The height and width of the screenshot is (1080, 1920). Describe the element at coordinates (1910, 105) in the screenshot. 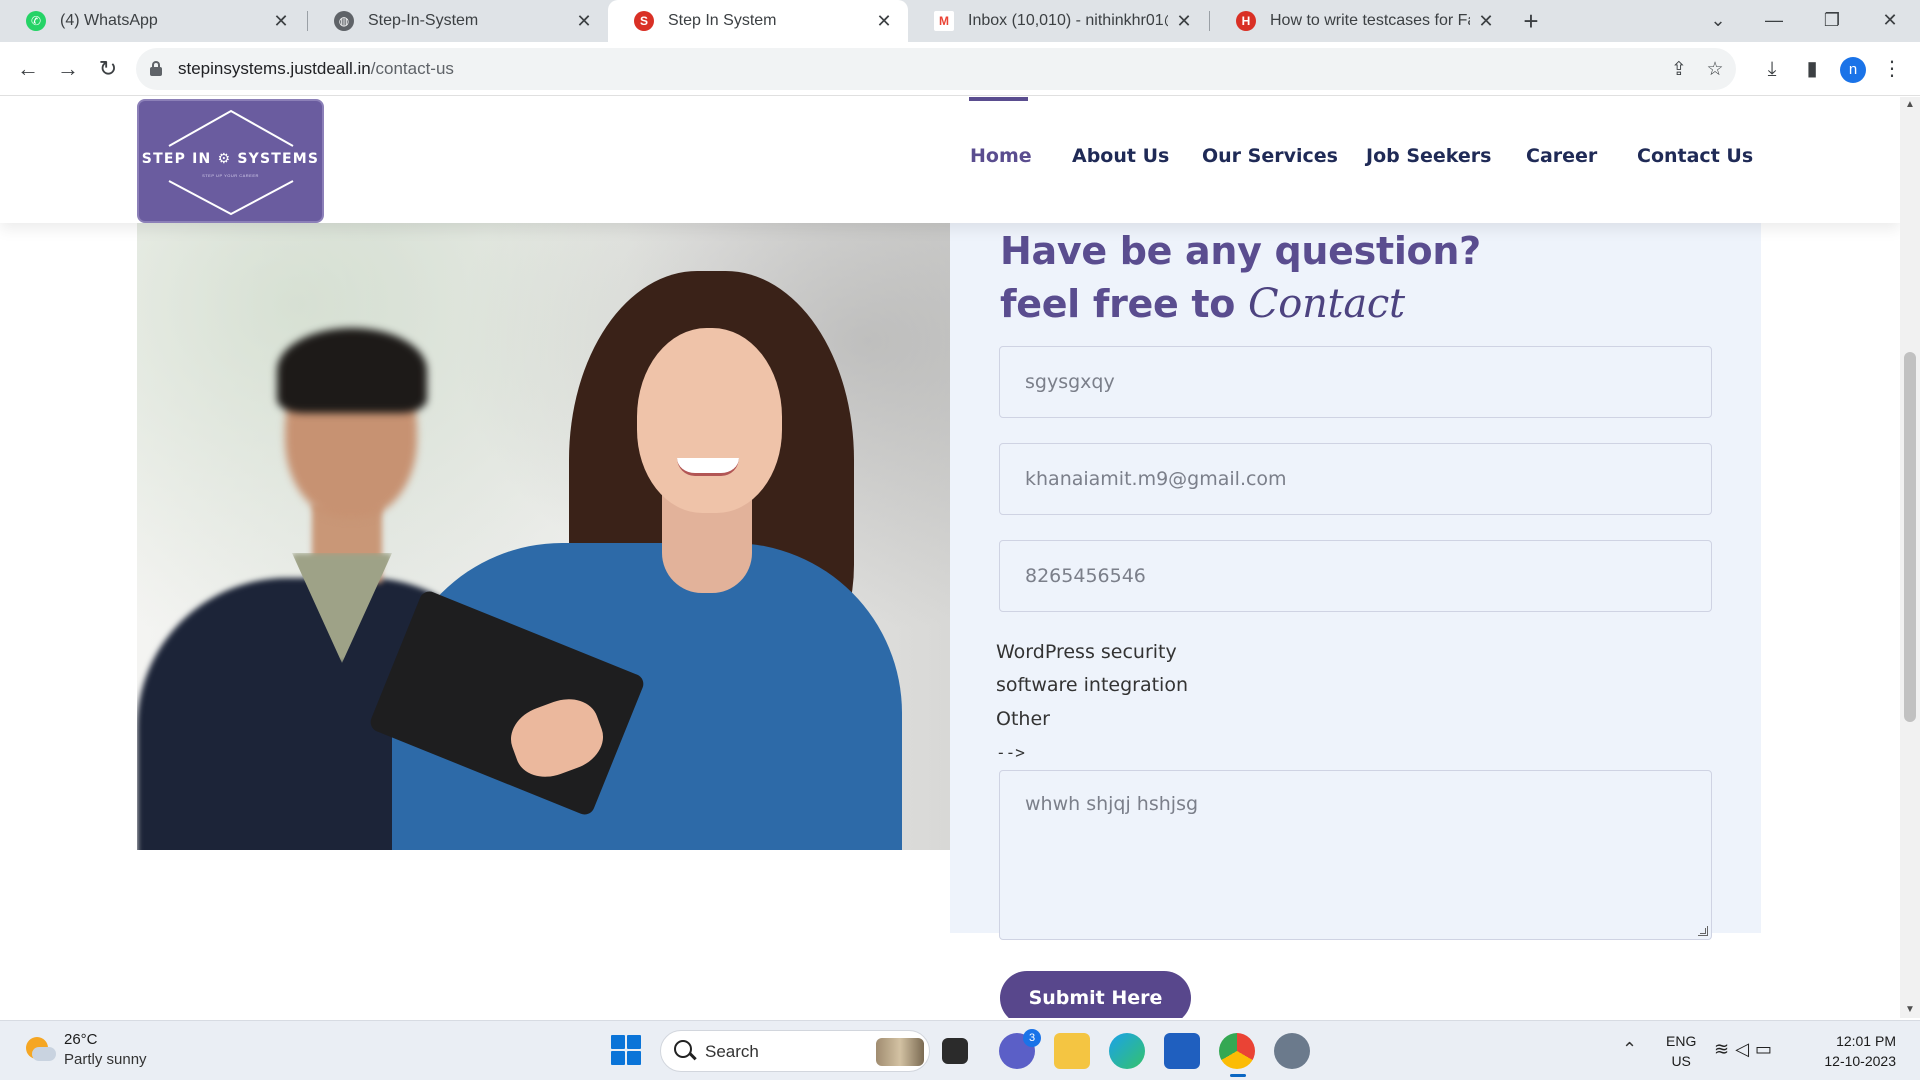

I see `scroll-up-arrow-icon: ▲` at that location.